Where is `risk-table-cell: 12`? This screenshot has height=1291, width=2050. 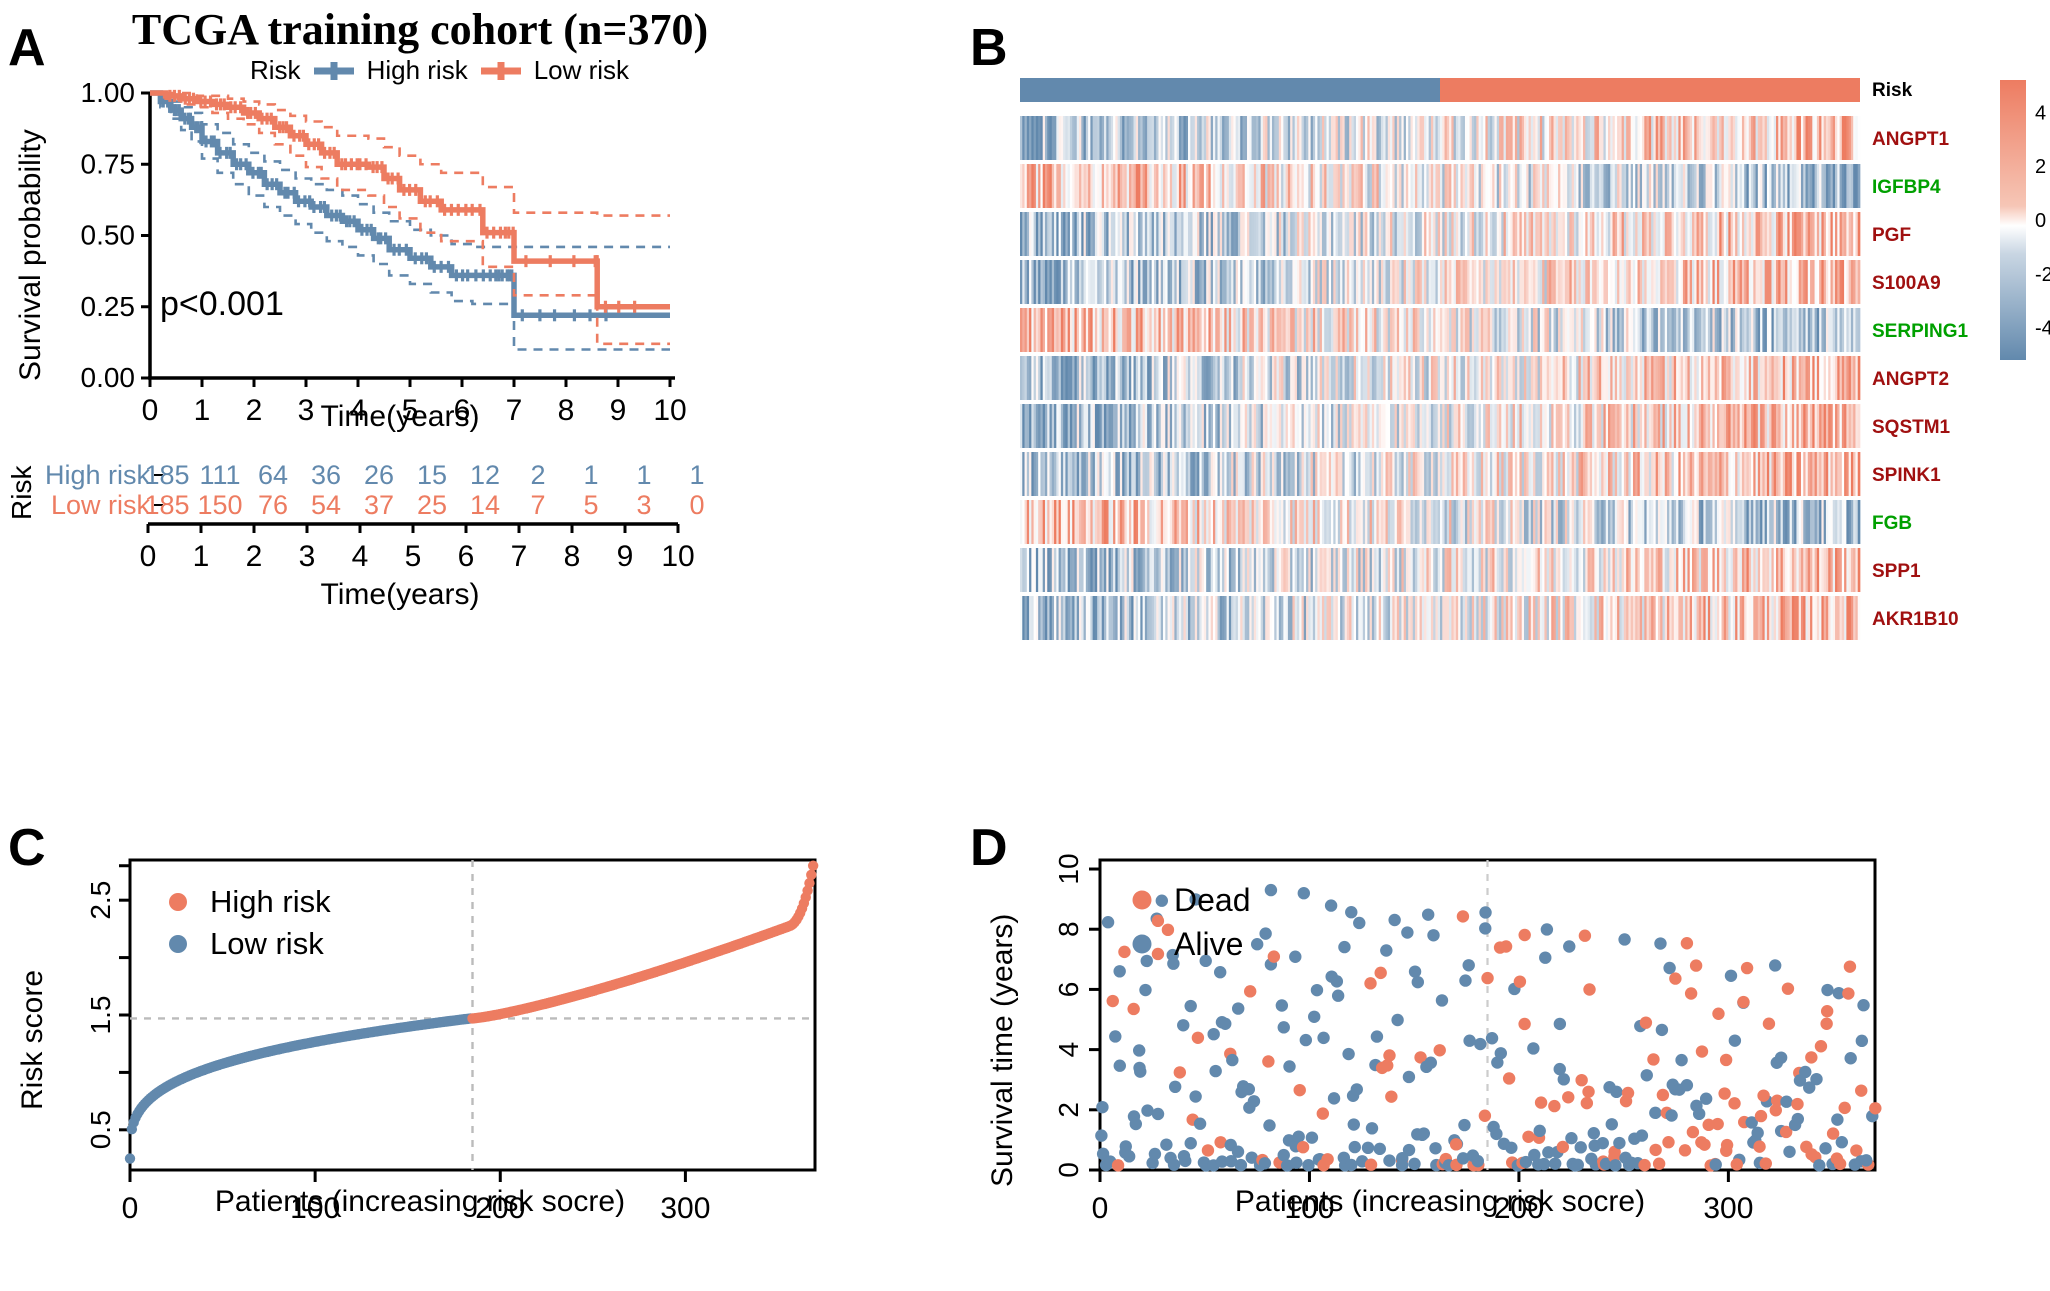
risk-table-cell: 12 is located at coordinates (485, 475).